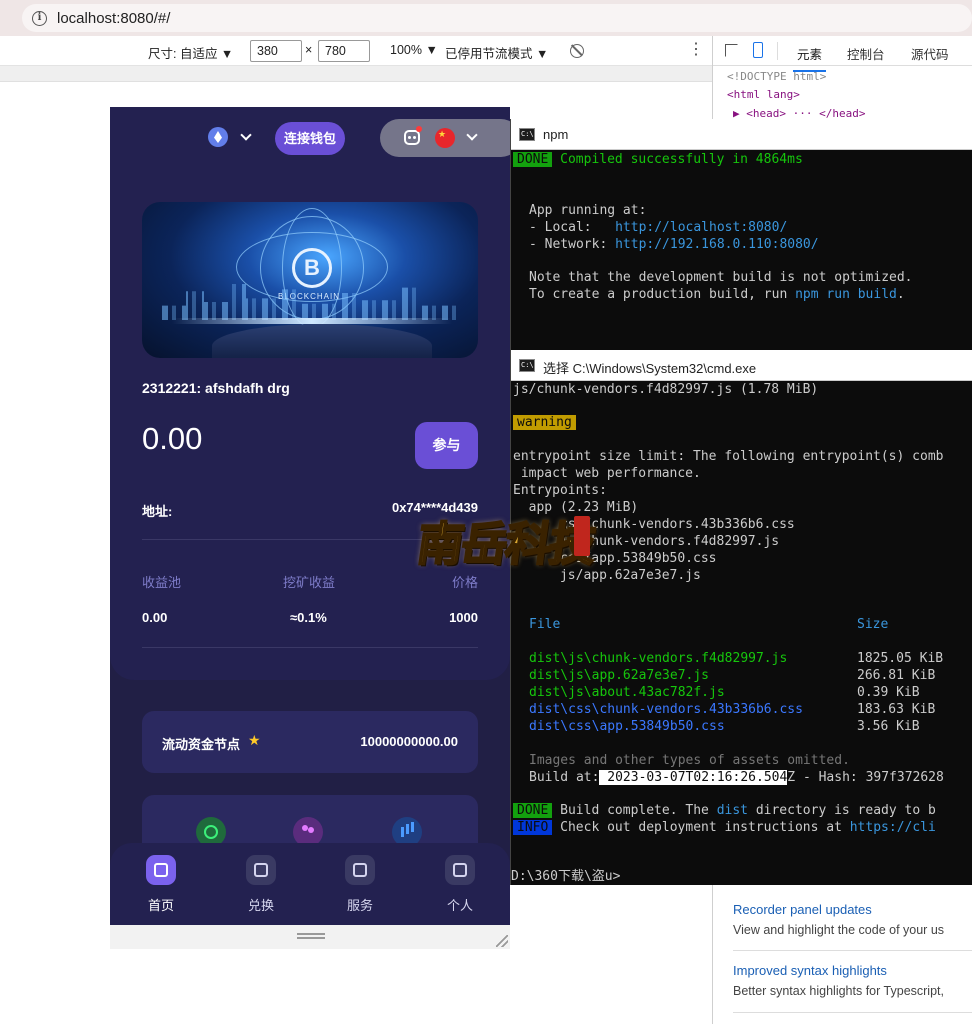 Image resolution: width=972 pixels, height=1024 pixels. I want to click on viewport-resize-bar, so click(310, 937).